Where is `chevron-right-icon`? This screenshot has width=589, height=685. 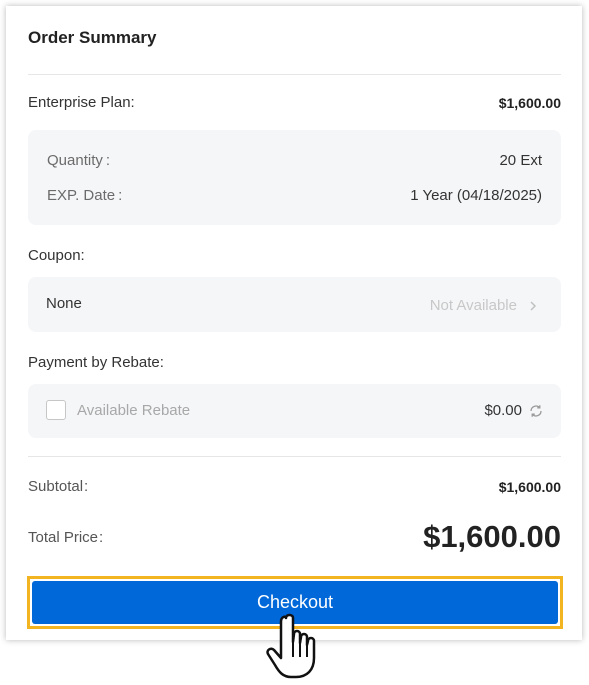
chevron-right-icon is located at coordinates (533, 305).